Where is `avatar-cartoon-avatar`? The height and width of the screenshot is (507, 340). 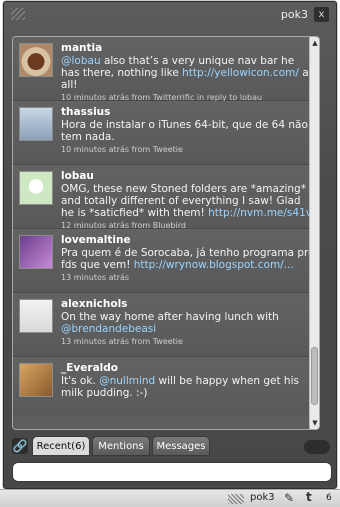 avatar-cartoon-avatar is located at coordinates (36, 188).